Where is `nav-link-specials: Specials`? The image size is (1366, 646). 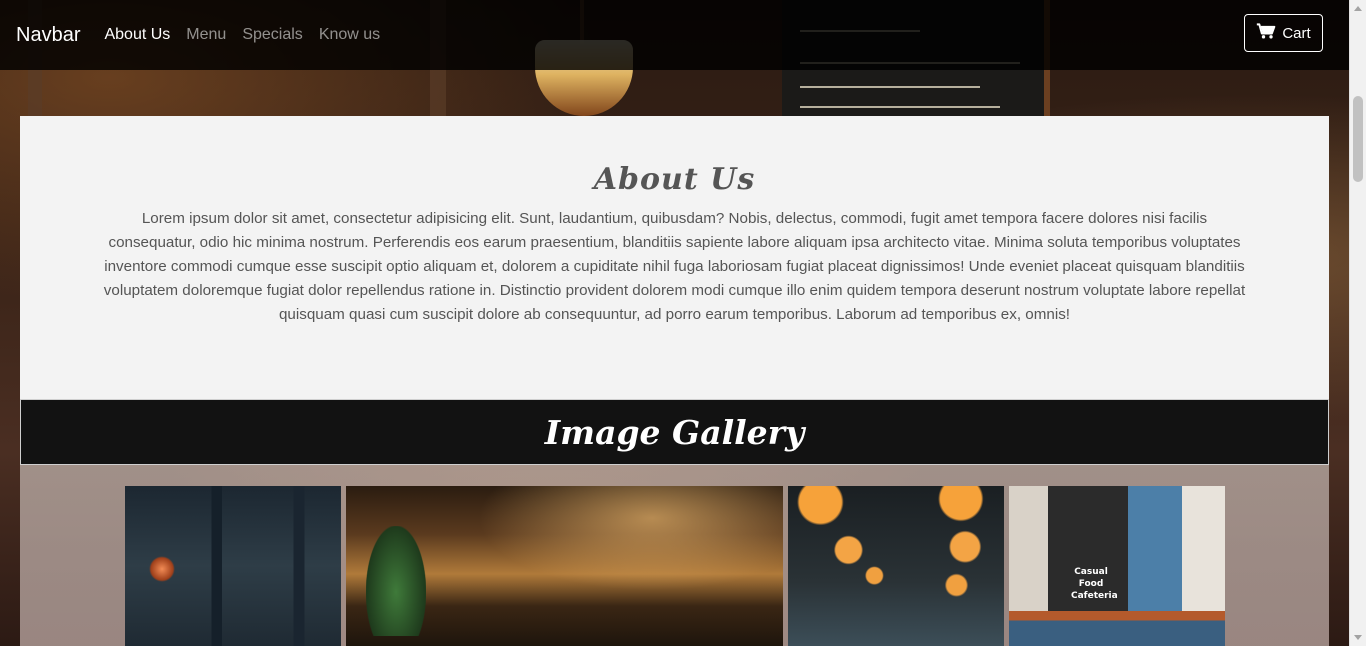
nav-link-specials: Specials is located at coordinates (272, 35).